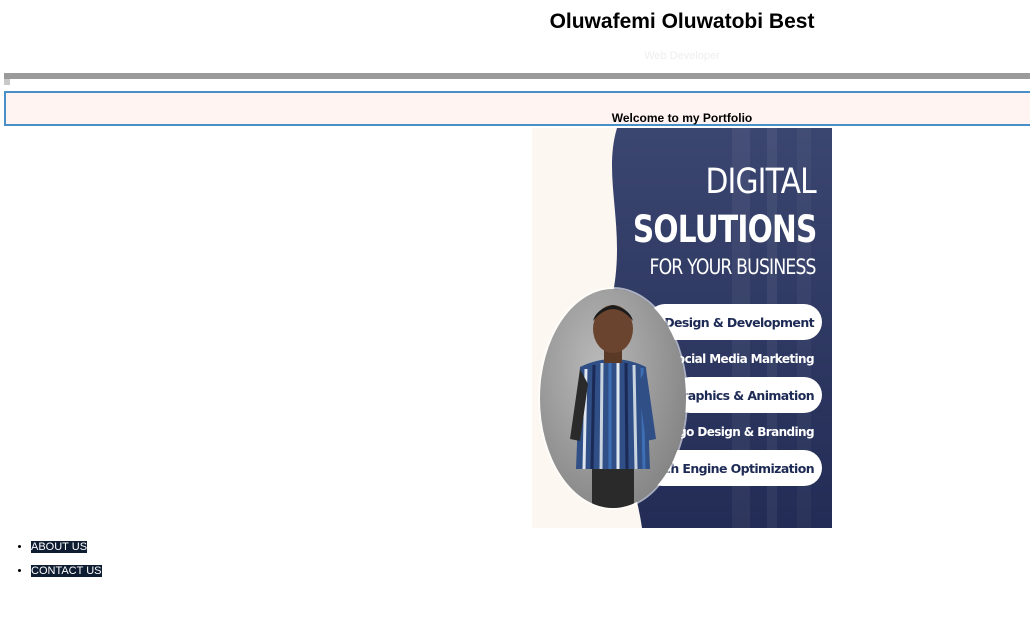 This screenshot has width=1030, height=626. I want to click on banner-heading-line3: FOR YOUR BUSINESS, so click(733, 267).